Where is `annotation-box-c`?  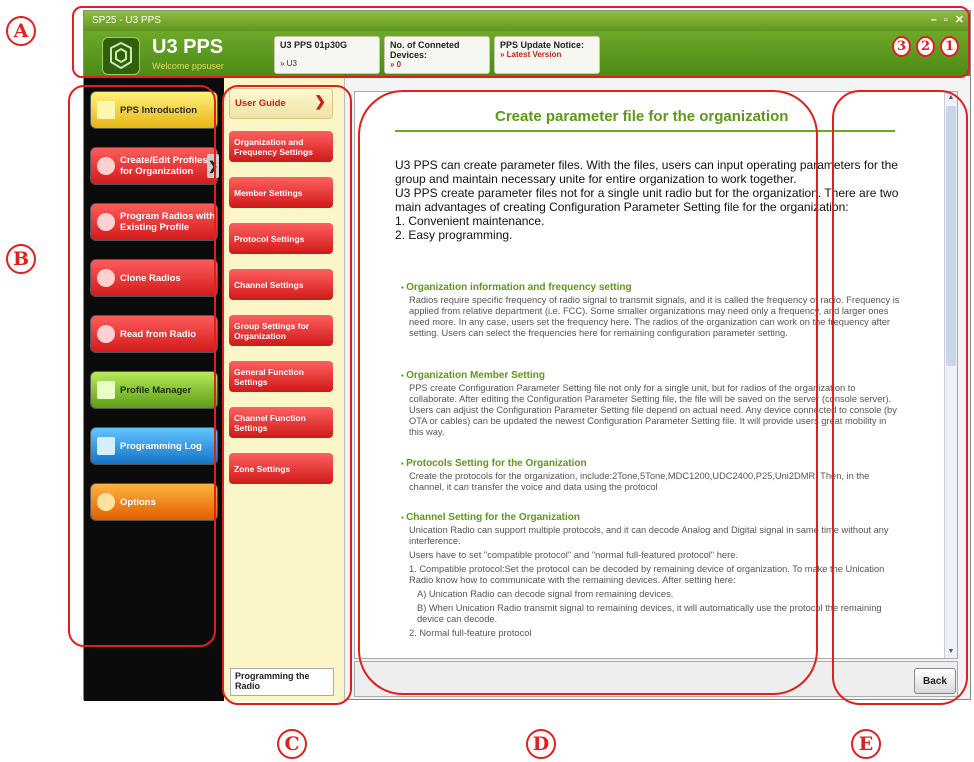 annotation-box-c is located at coordinates (287, 395).